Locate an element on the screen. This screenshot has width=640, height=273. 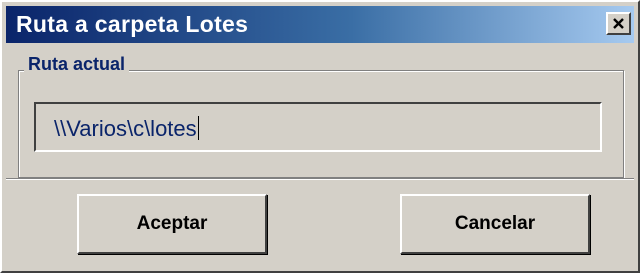
window-title: Ruta a carpeta Lotes is located at coordinates (132, 24).